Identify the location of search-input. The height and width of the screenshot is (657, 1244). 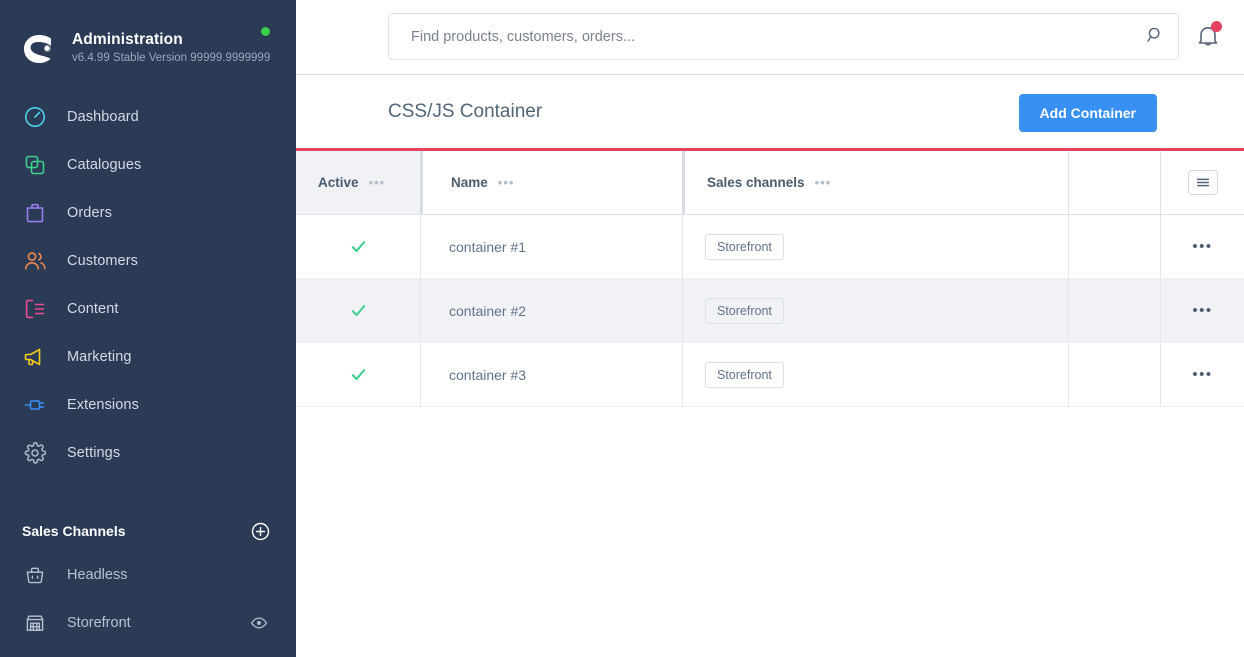
(739, 36).